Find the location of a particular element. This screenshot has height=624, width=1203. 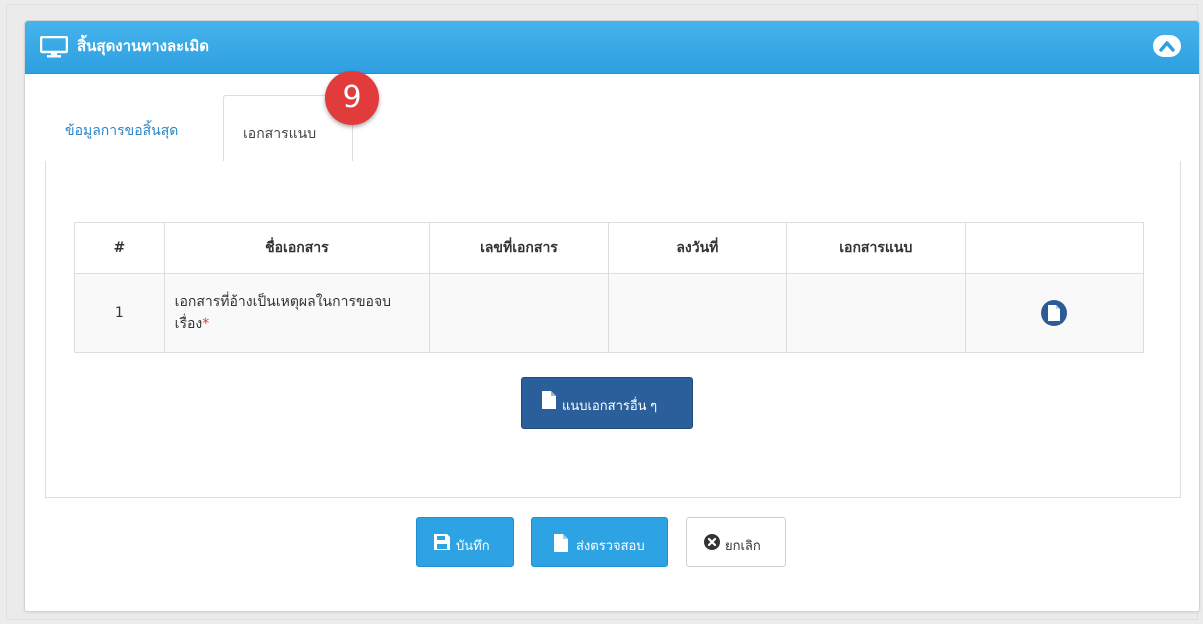

required-mark: * is located at coordinates (206, 324).